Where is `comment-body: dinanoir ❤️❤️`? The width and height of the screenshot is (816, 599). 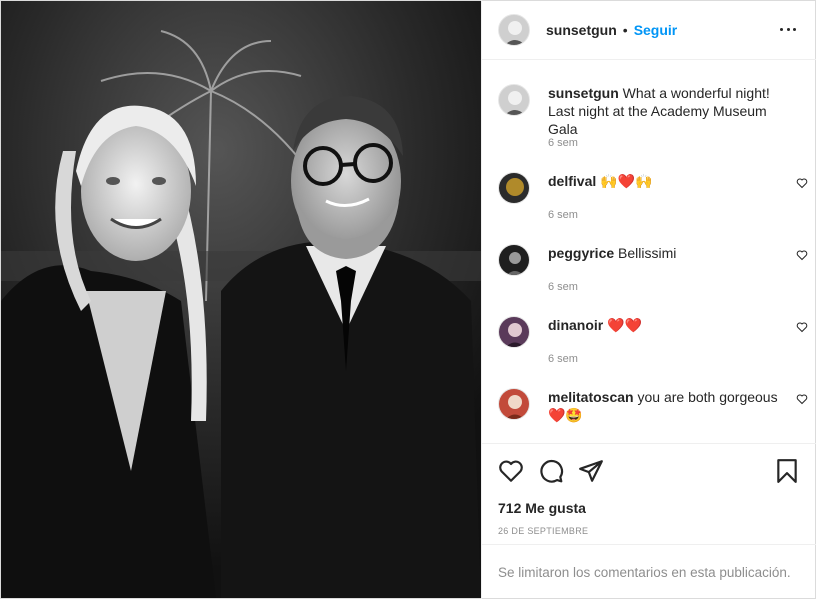
comment-body: dinanoir ❤️❤️ is located at coordinates (668, 325).